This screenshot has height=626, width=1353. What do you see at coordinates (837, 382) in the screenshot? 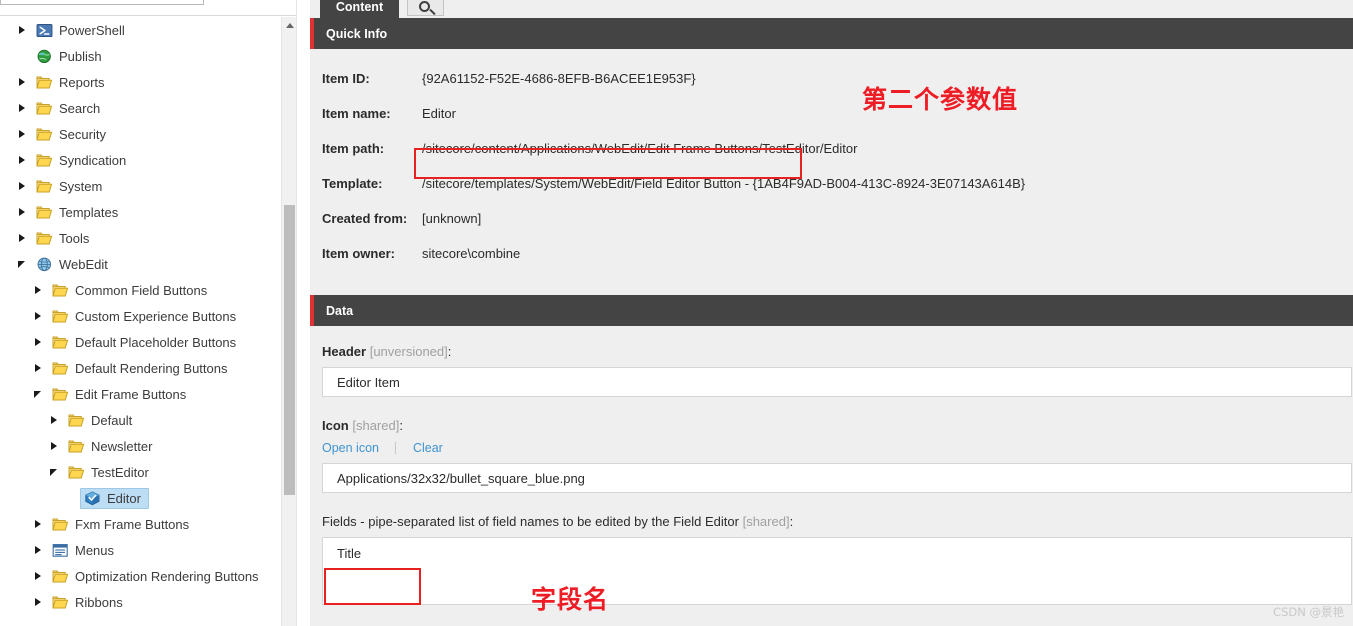
I see `header-input` at bounding box center [837, 382].